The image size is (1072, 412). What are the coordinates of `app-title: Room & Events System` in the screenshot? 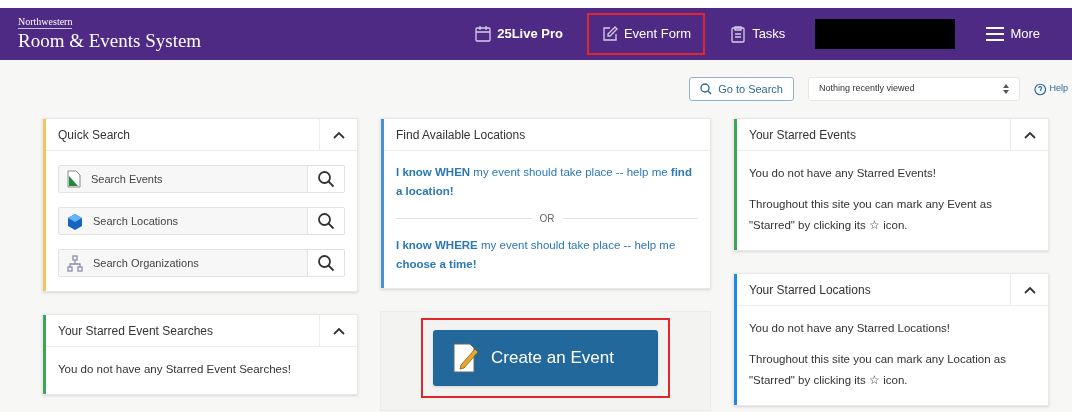 It's located at (110, 40).